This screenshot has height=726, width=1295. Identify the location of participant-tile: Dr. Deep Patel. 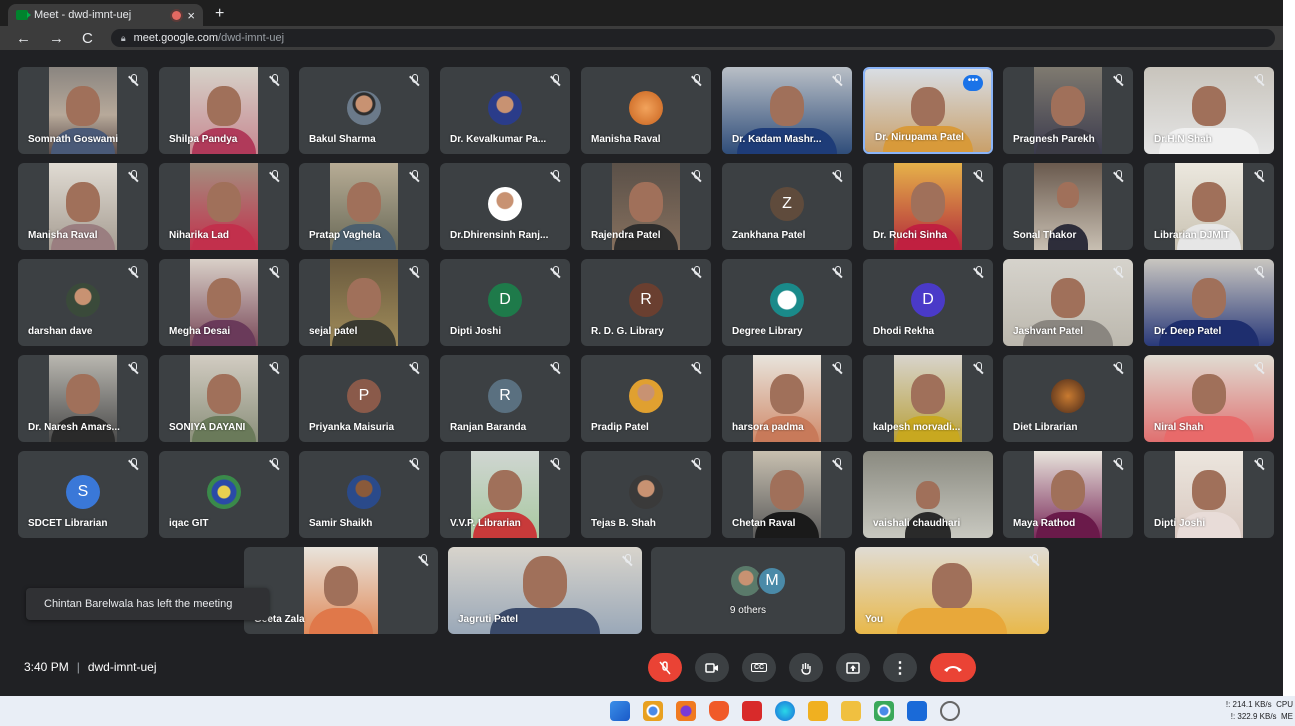
(1209, 302).